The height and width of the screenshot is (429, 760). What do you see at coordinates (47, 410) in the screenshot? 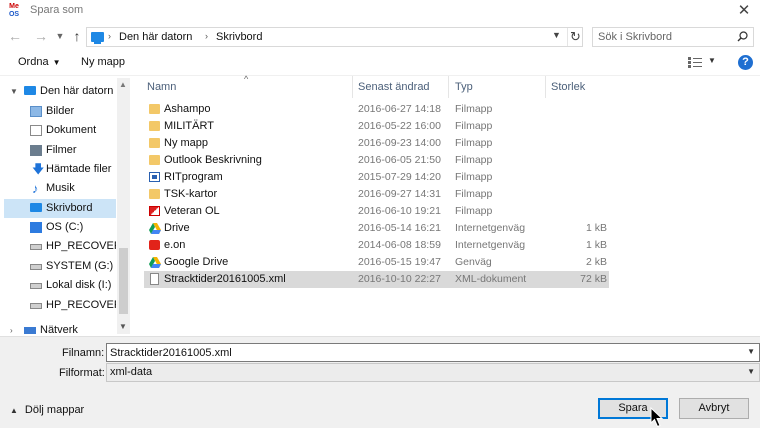
I see `hide-folders-toggle: ▲ Dölj mappar` at bounding box center [47, 410].